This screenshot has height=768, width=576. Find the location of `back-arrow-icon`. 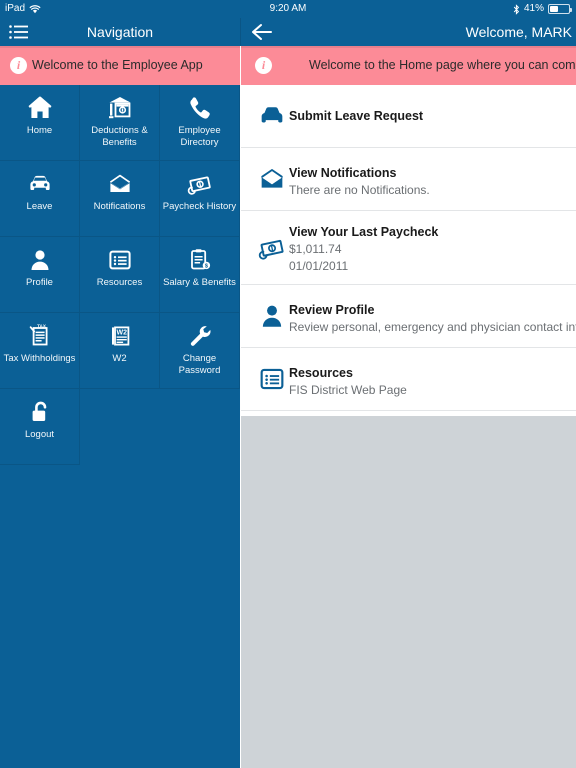

back-arrow-icon is located at coordinates (262, 32).